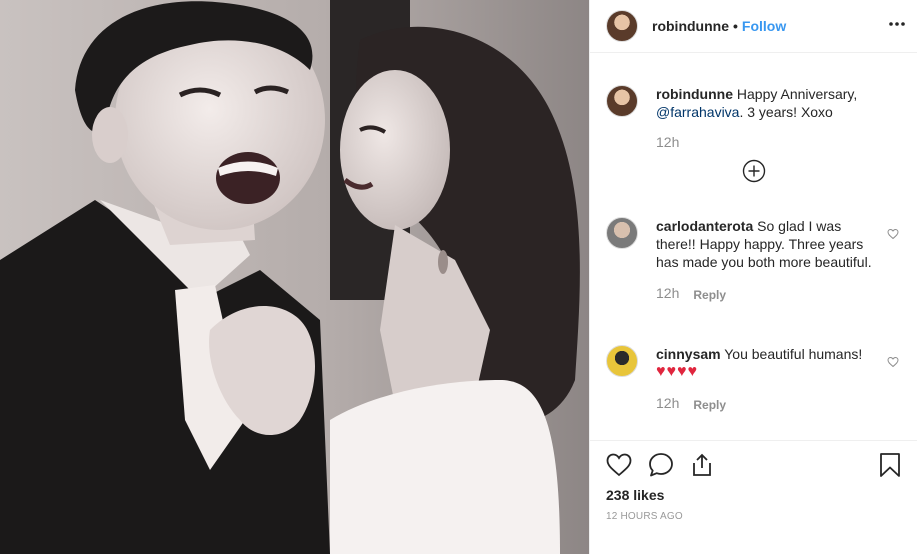 This screenshot has height=554, width=917. I want to click on author-avatar, so click(622, 26).